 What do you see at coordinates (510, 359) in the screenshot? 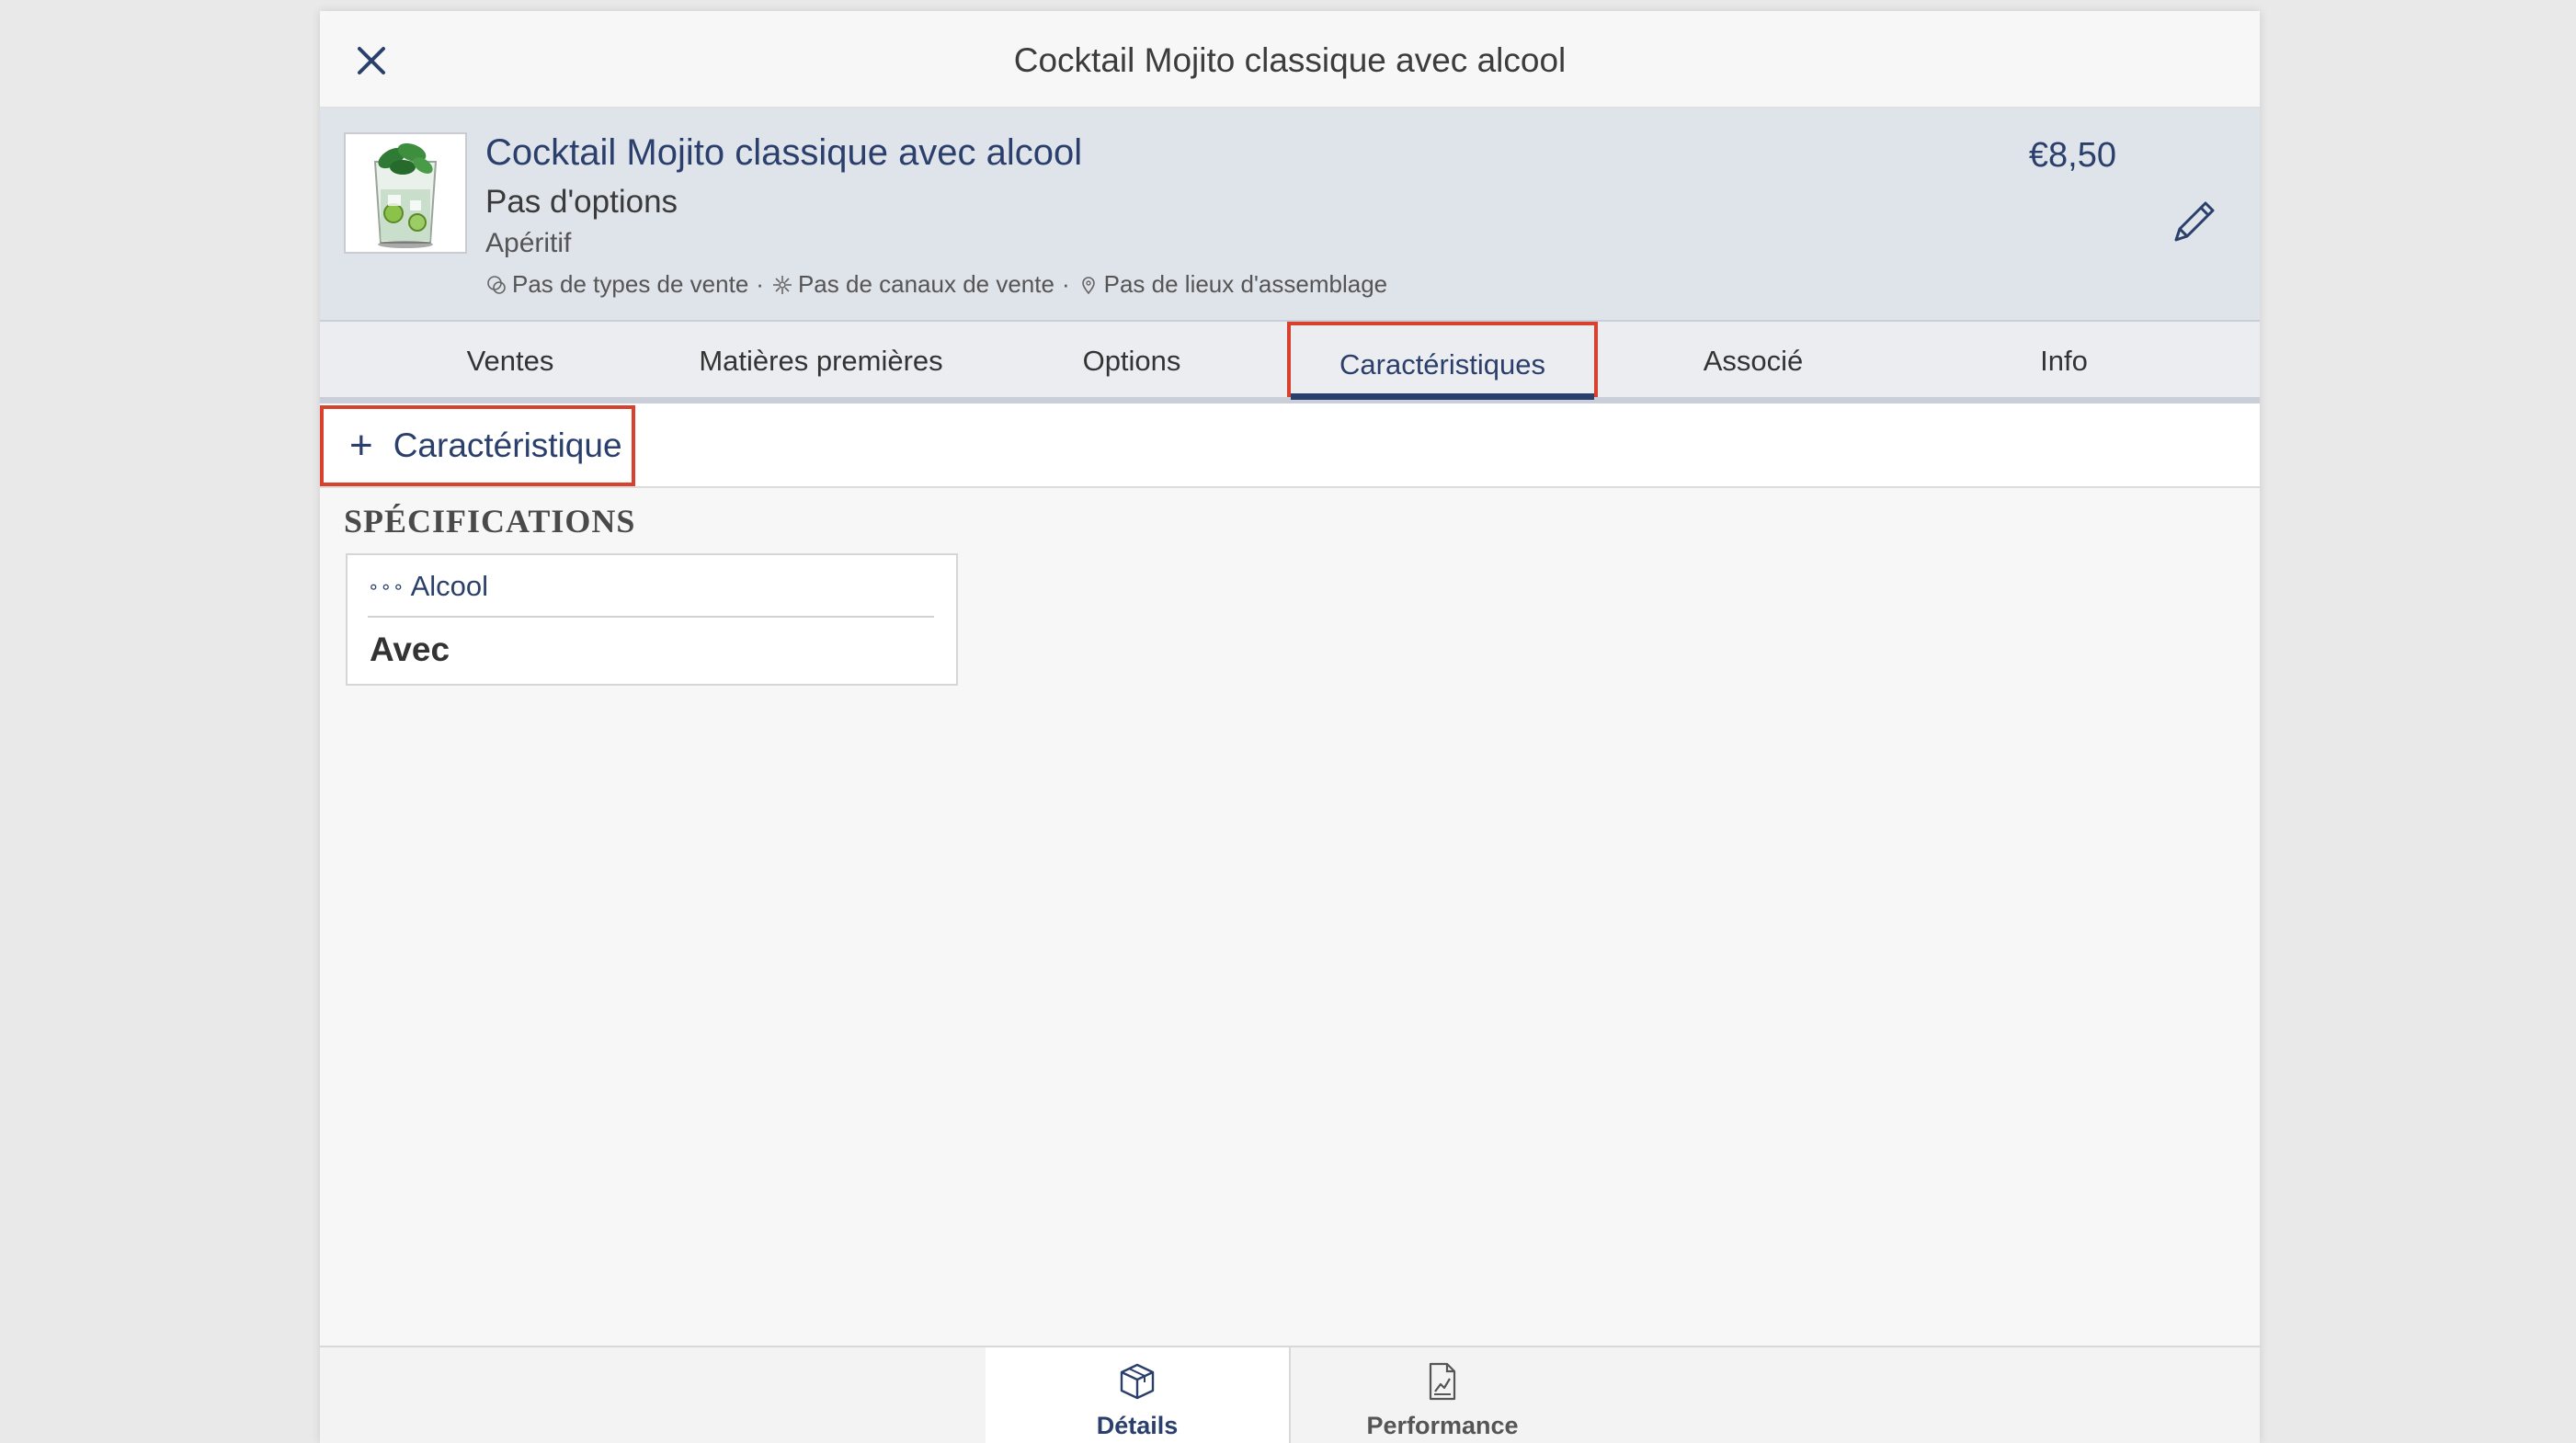
I see `tab-ventes: Ventes` at bounding box center [510, 359].